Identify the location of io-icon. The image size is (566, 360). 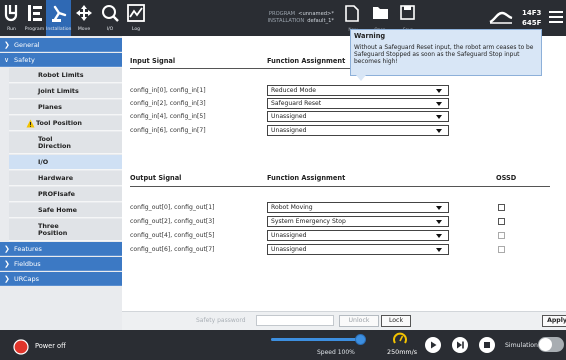
(110, 13).